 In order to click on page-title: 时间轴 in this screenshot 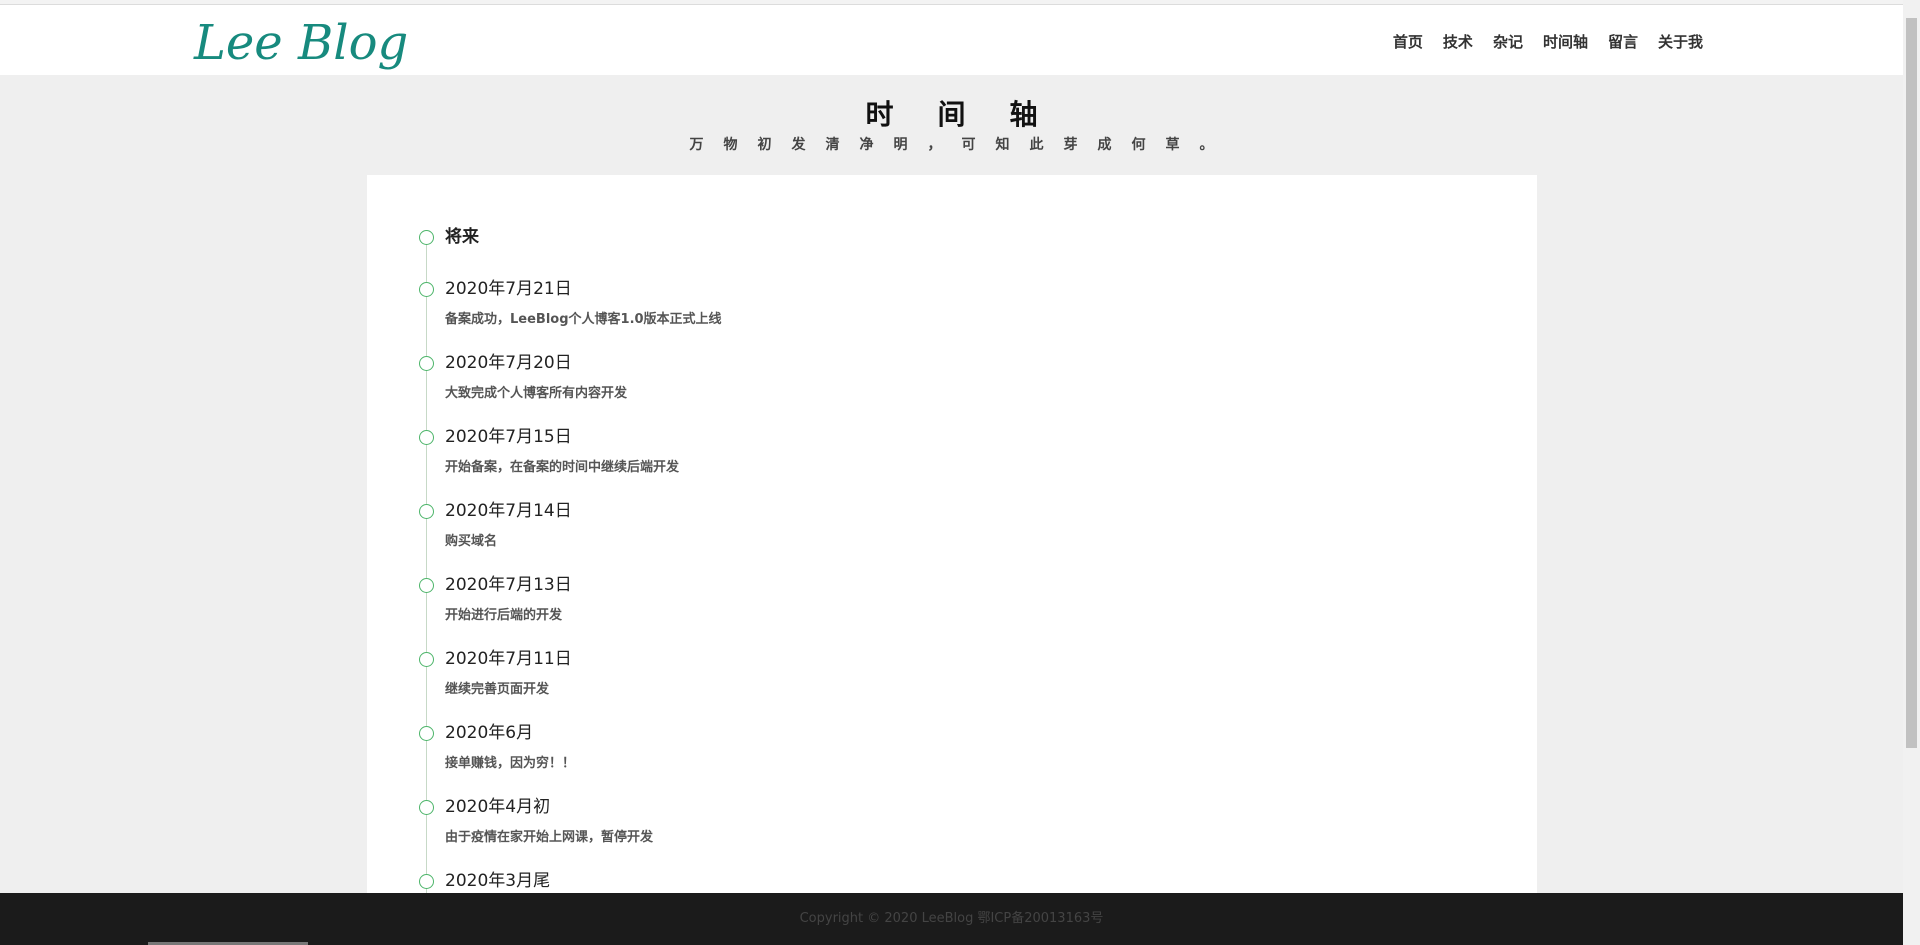, I will do `click(973, 114)`.